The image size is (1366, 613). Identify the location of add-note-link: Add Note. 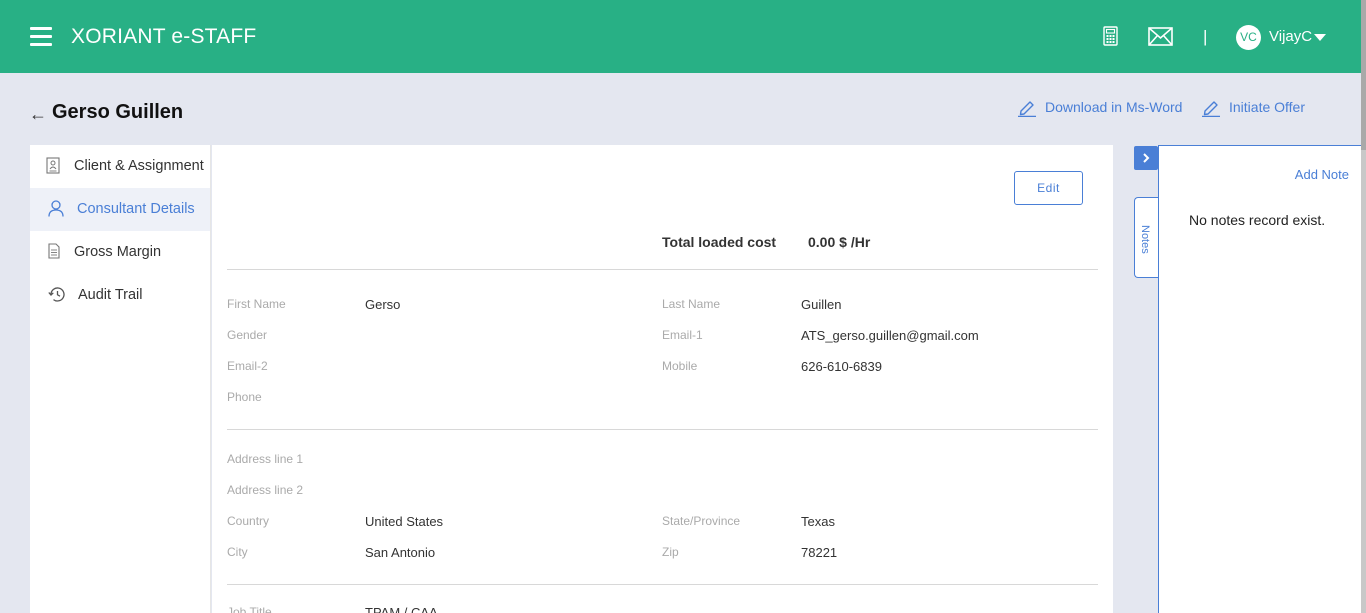
(1322, 174).